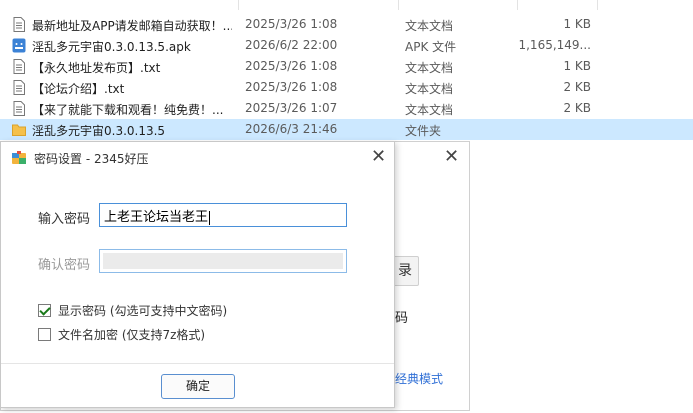 Image resolution: width=693 pixels, height=413 pixels. I want to click on password-value: 上老王论坛当老王, so click(156, 217).